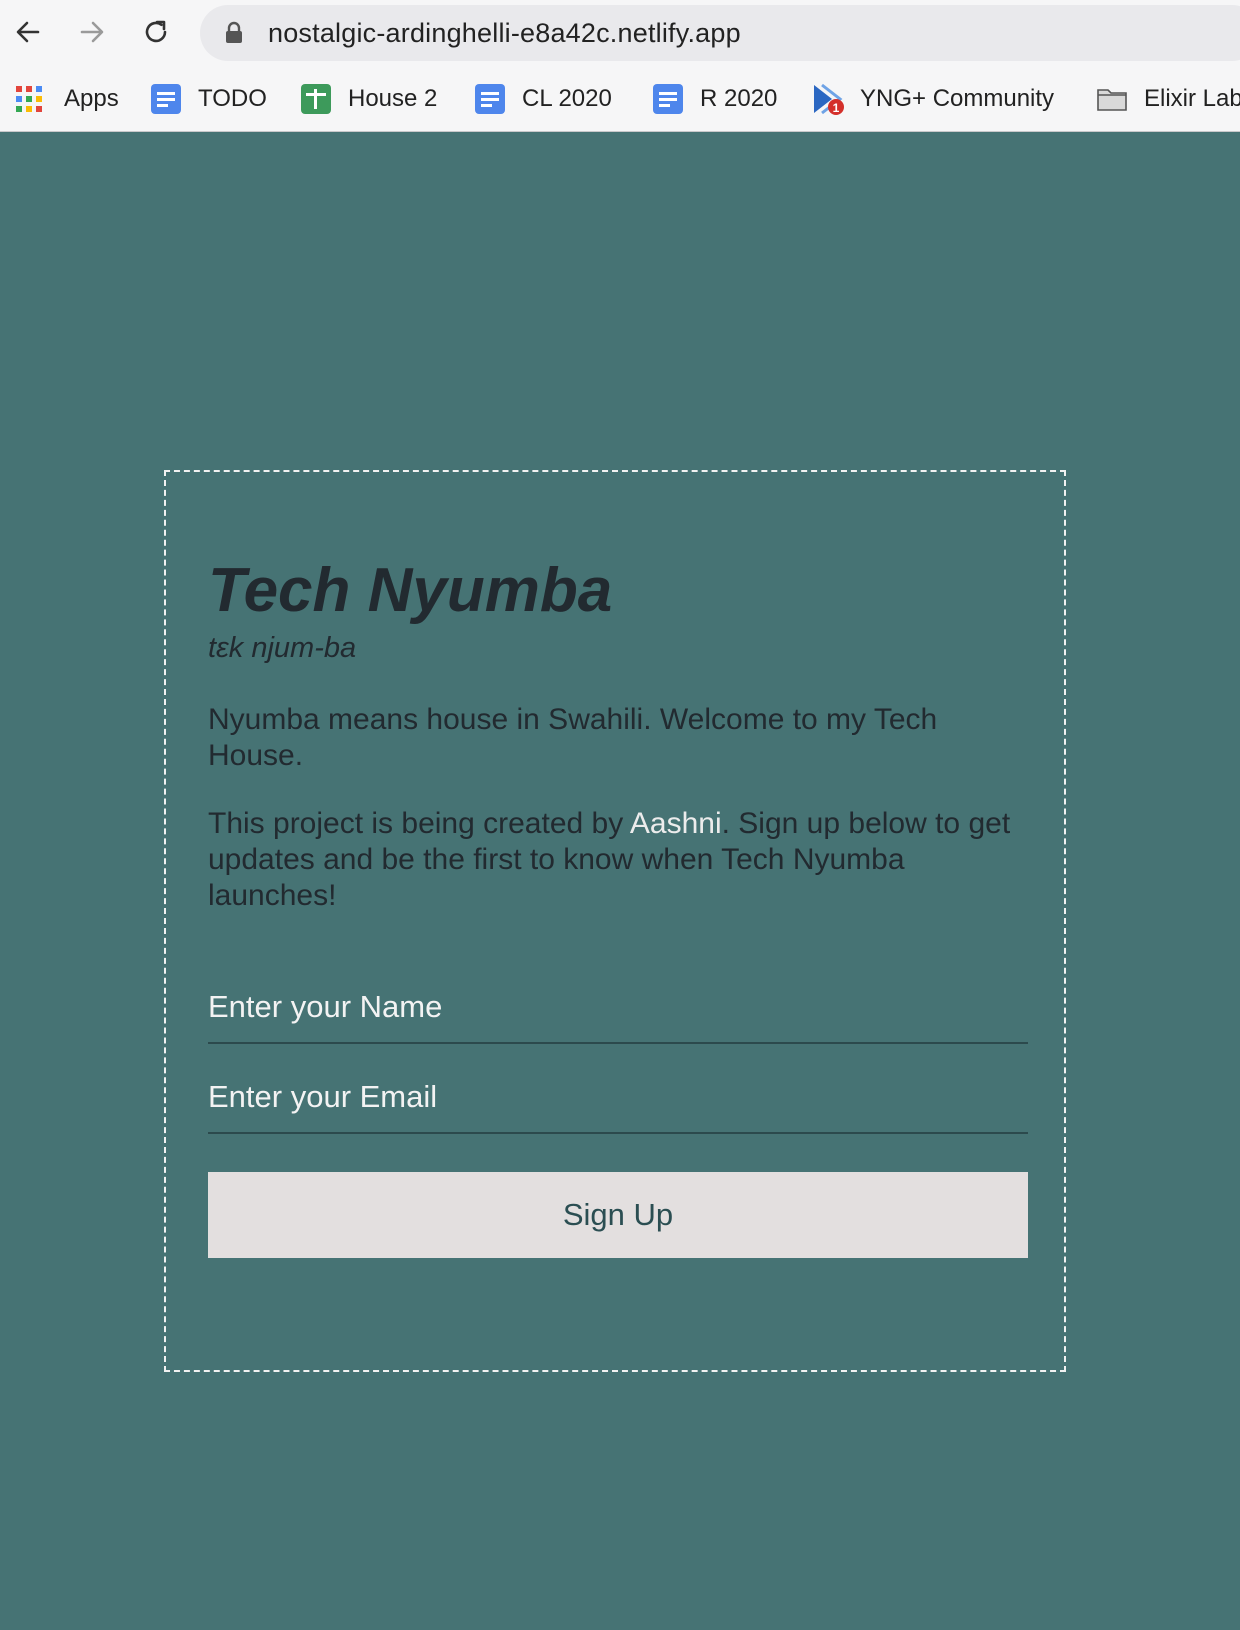  I want to click on reload-icon, so click(156, 31).